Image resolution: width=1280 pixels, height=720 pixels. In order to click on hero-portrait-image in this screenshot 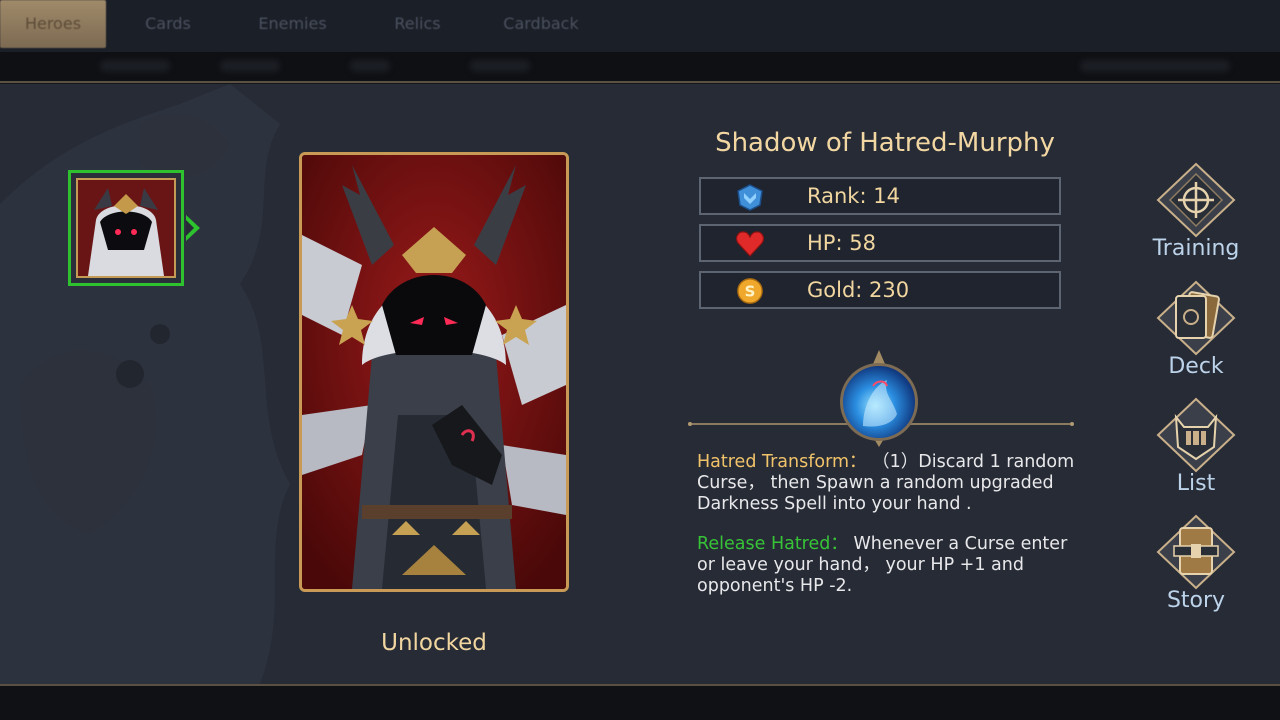, I will do `click(126, 228)`.